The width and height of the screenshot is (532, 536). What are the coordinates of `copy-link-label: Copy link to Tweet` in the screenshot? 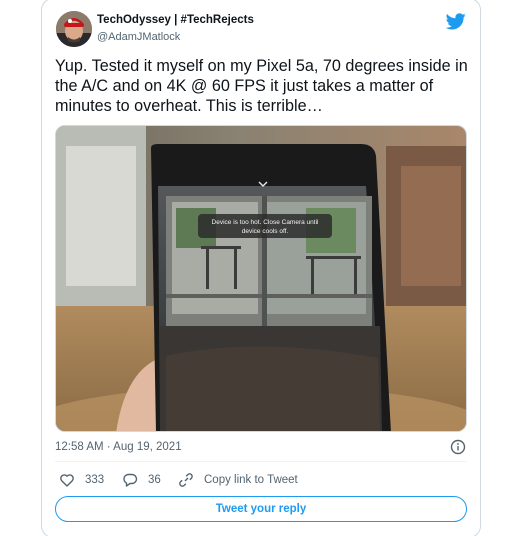 It's located at (251, 480).